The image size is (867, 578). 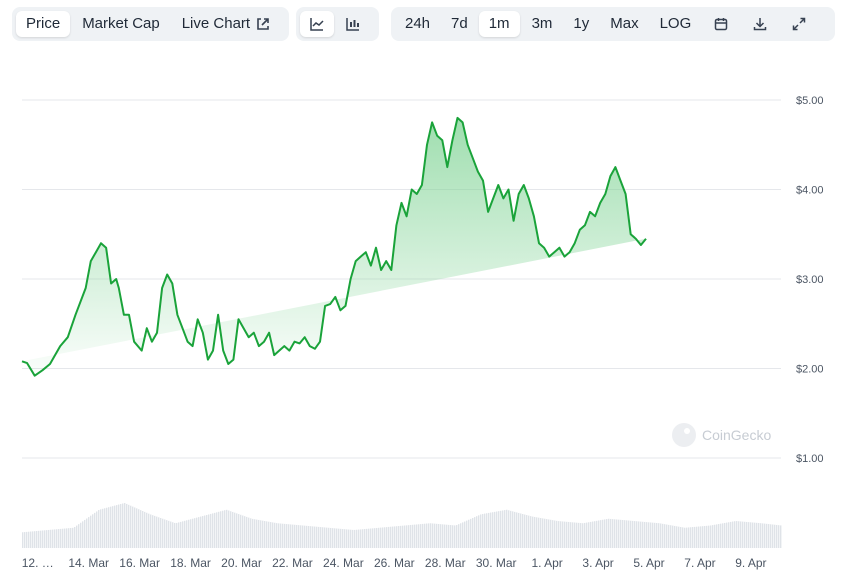 What do you see at coordinates (810, 370) in the screenshot?
I see `y-tick-label: $2.00` at bounding box center [810, 370].